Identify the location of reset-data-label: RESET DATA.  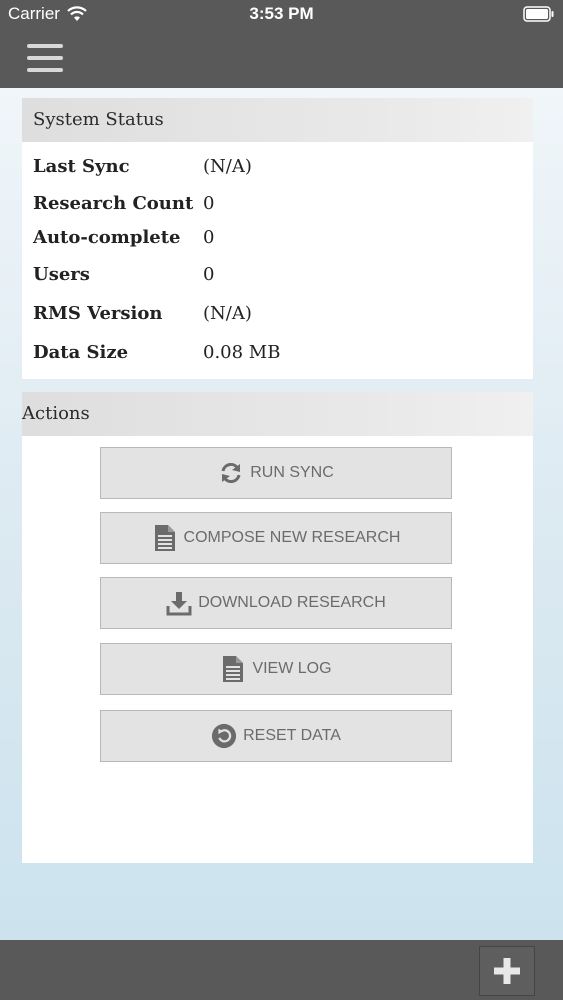
(292, 735).